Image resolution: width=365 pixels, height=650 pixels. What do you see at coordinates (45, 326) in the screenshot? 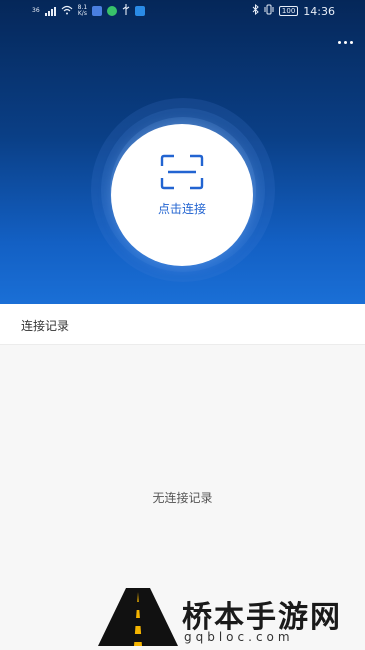
I see `records-title: 连接记录` at bounding box center [45, 326].